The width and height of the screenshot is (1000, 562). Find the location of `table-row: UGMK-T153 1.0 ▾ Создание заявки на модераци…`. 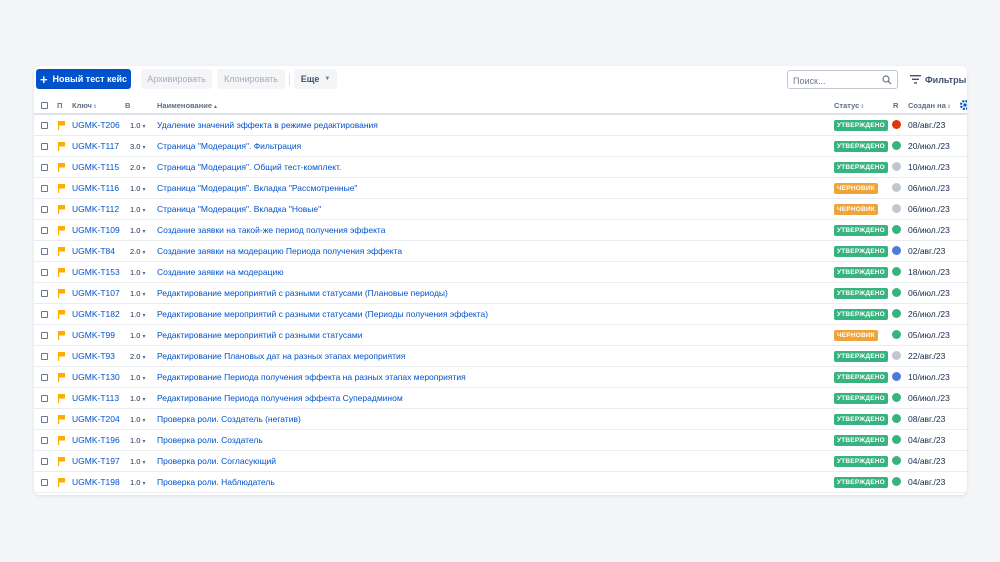

table-row: UGMK-T153 1.0 ▾ Создание заявки на модераци… is located at coordinates (500, 272).